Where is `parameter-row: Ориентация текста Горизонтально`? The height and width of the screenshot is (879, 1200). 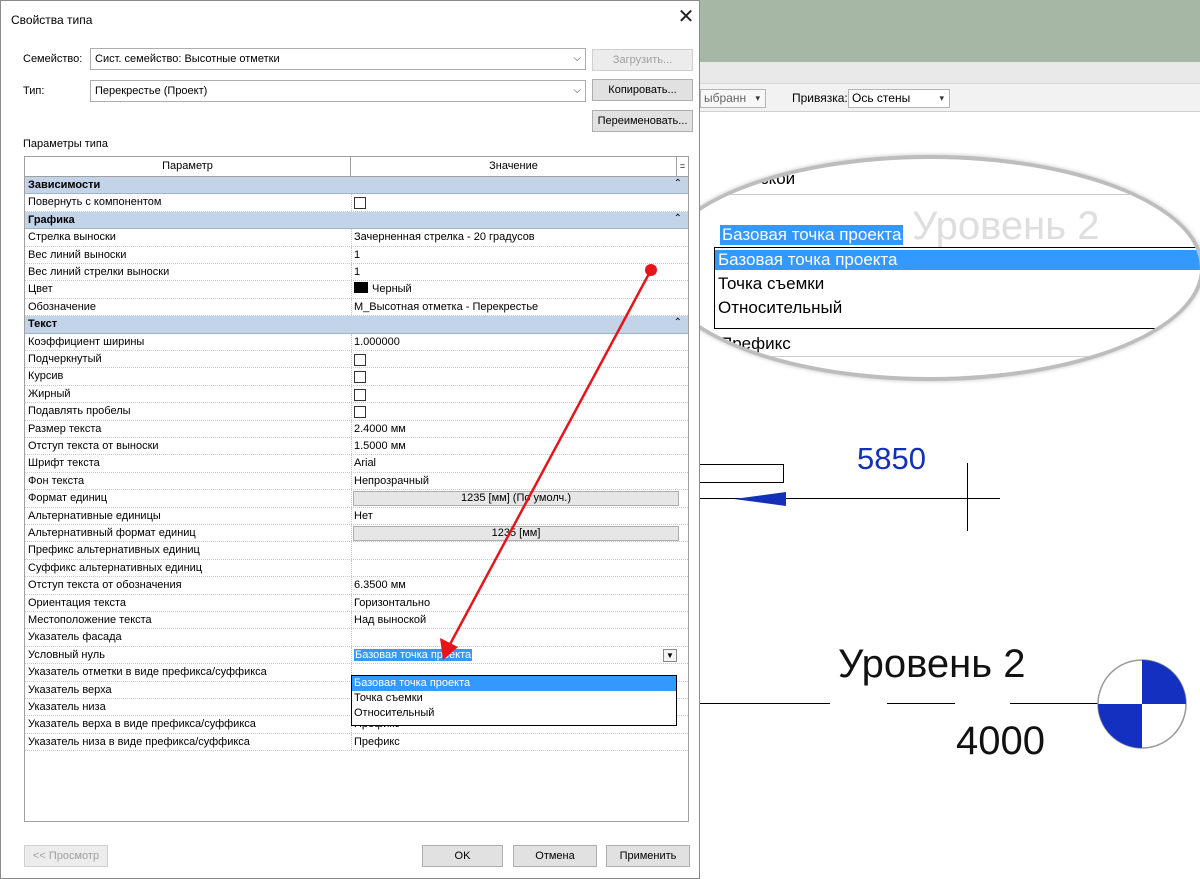
parameter-row: Ориентация текста Горизонтально is located at coordinates (356, 603).